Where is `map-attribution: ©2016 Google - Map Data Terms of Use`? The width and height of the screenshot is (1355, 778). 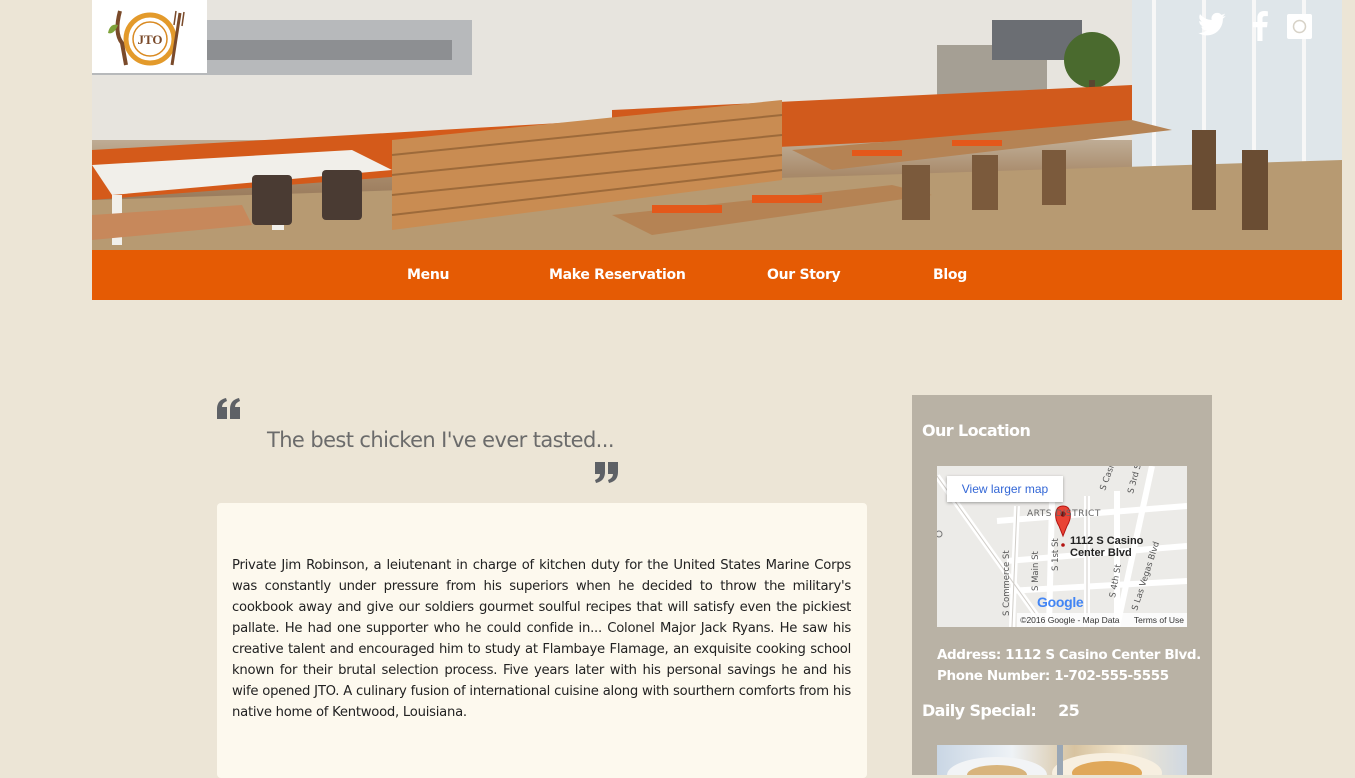
map-attribution: ©2016 Google - Map Data Terms of Use is located at coordinates (1102, 620).